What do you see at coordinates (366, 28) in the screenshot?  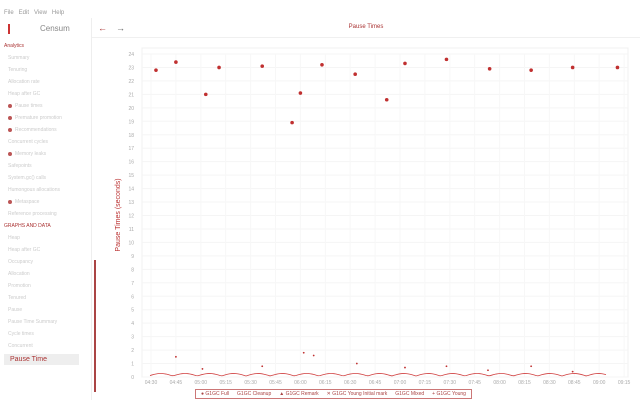 I see `toolbar: ← → Pause Times` at bounding box center [366, 28].